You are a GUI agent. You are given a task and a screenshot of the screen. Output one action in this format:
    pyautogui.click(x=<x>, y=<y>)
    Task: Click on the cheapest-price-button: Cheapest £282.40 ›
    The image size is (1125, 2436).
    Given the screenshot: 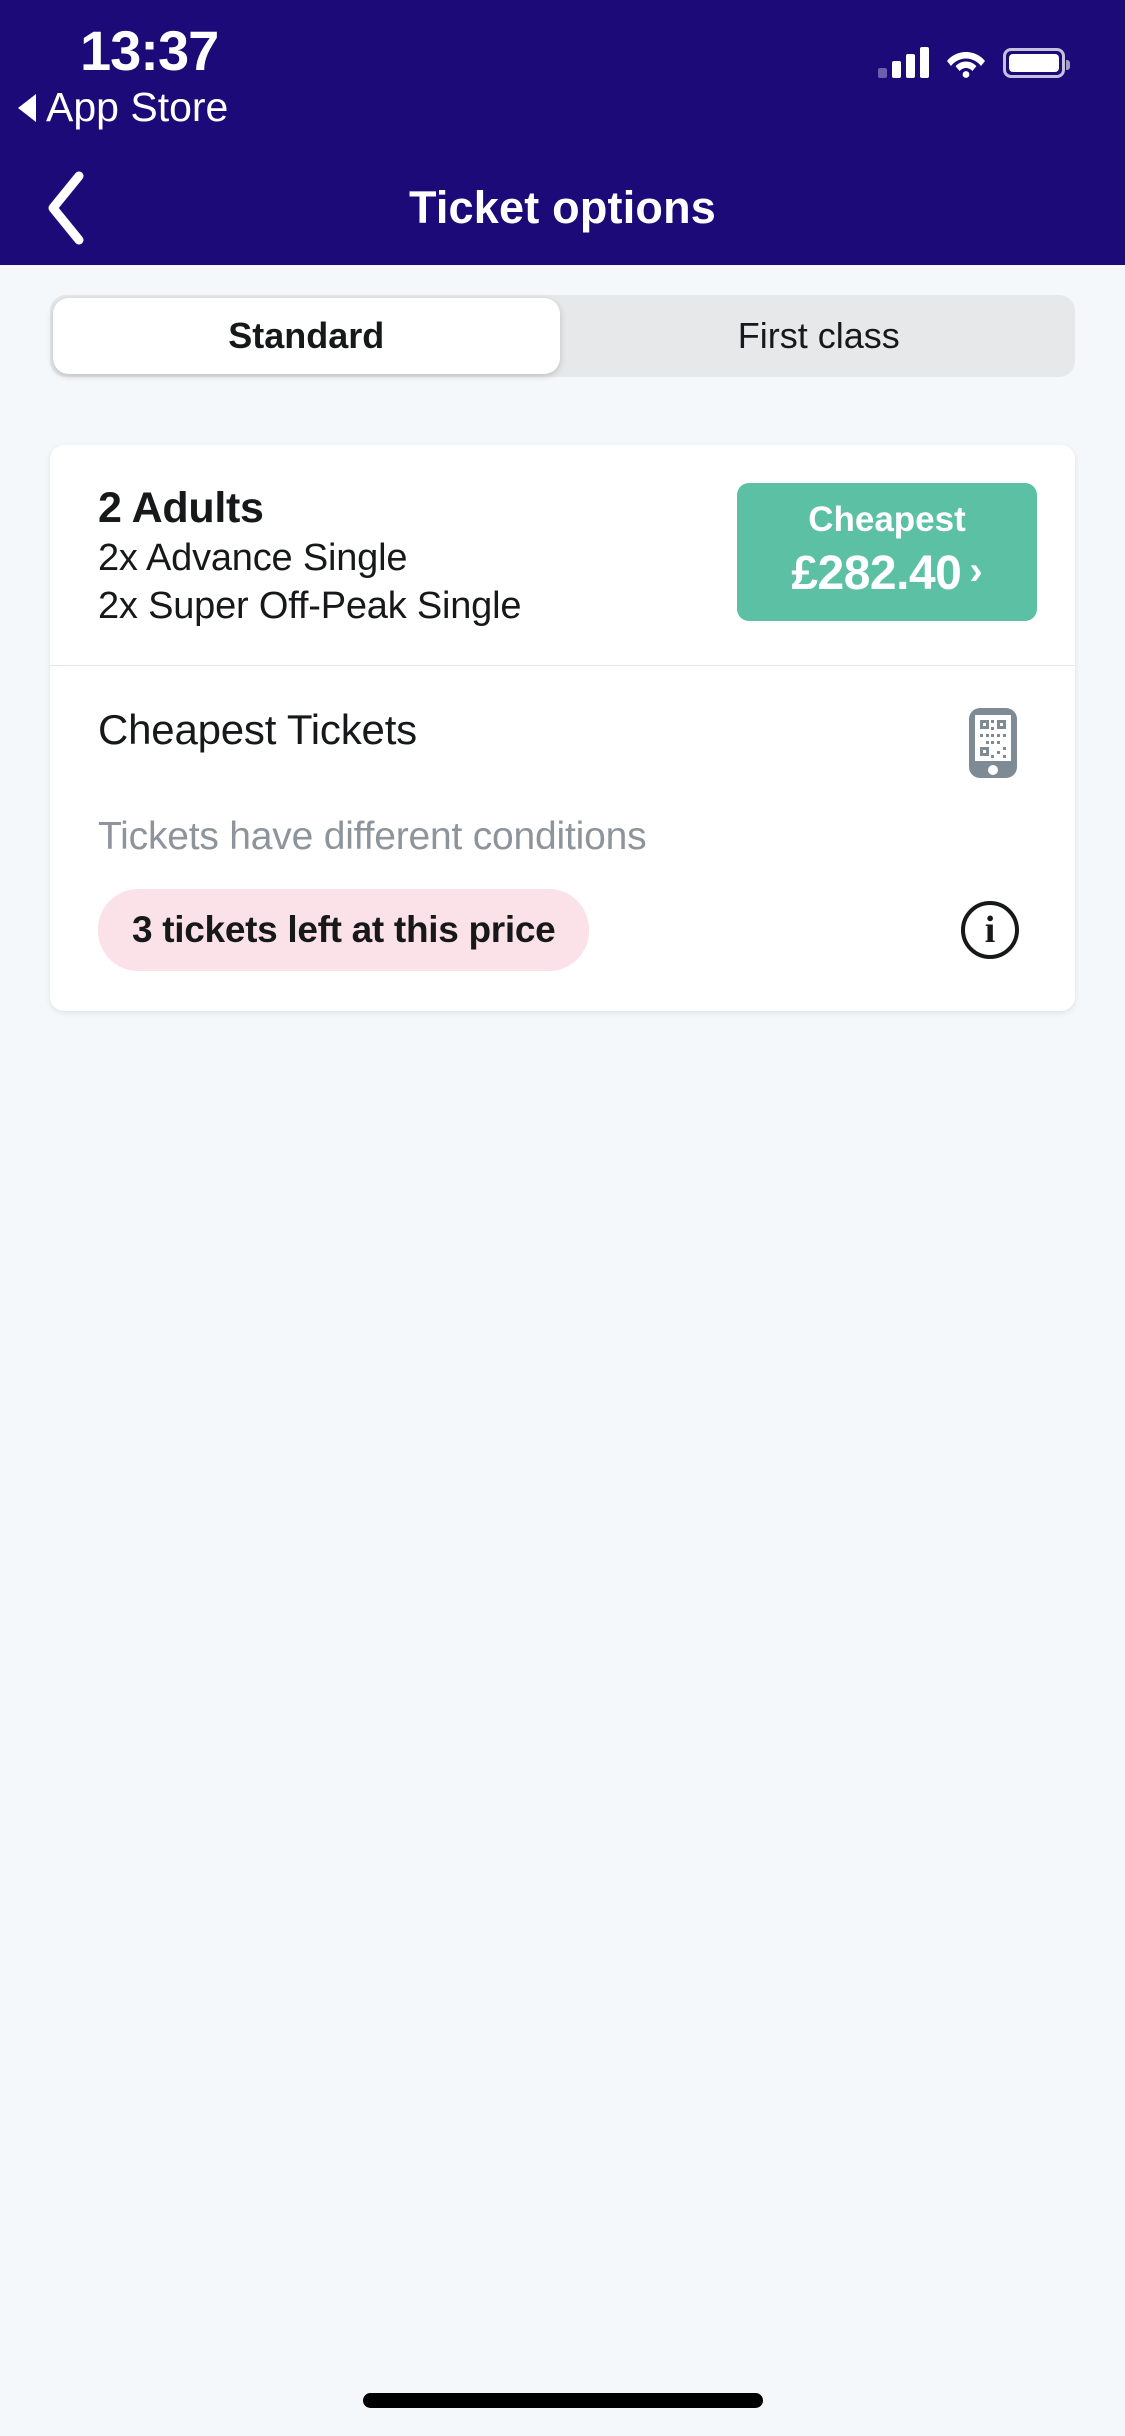 What is the action you would take?
    pyautogui.click(x=887, y=552)
    